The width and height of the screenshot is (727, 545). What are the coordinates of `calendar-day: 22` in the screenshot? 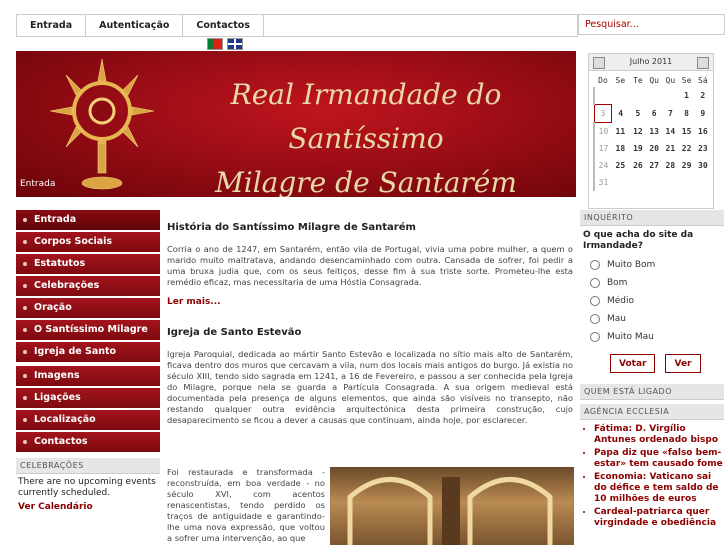 It's located at (686, 148).